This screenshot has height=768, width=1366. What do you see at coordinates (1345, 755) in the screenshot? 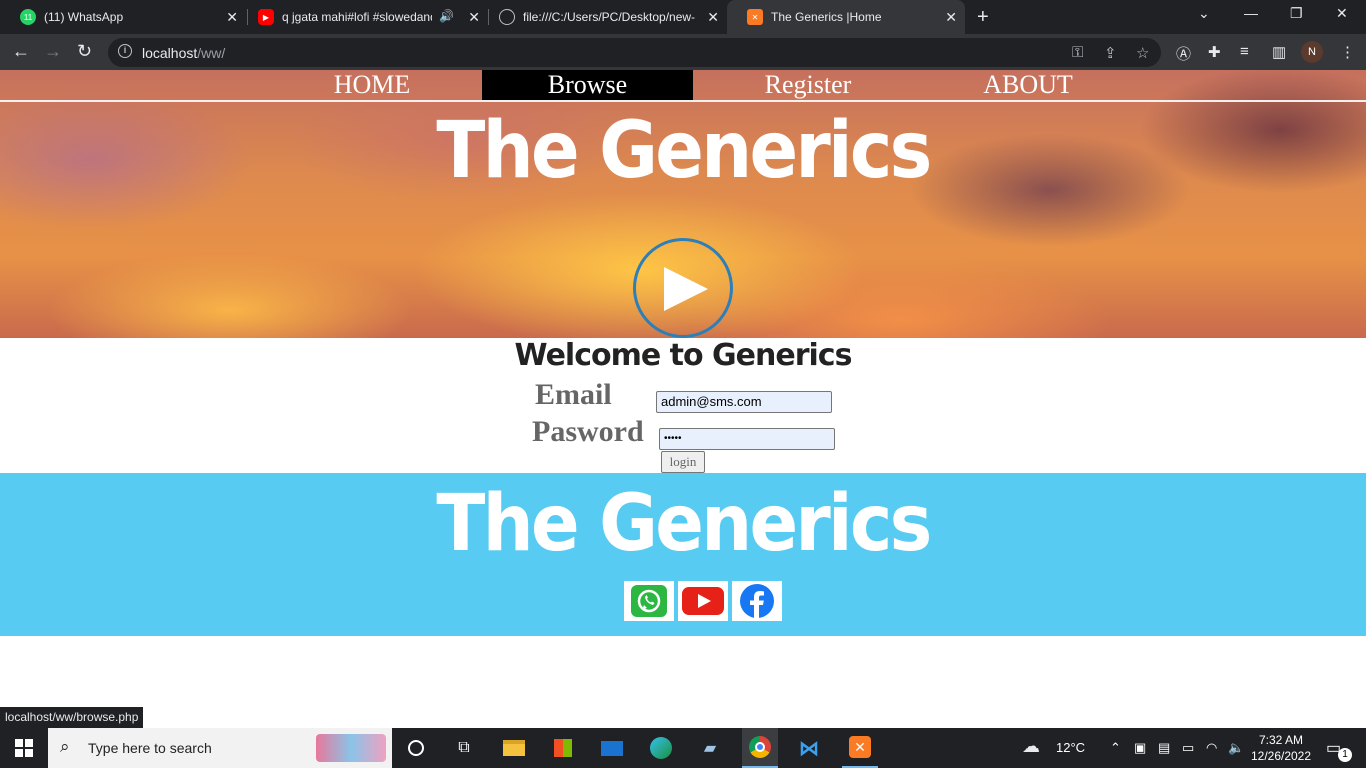
I see `notification-count: 1` at bounding box center [1345, 755].